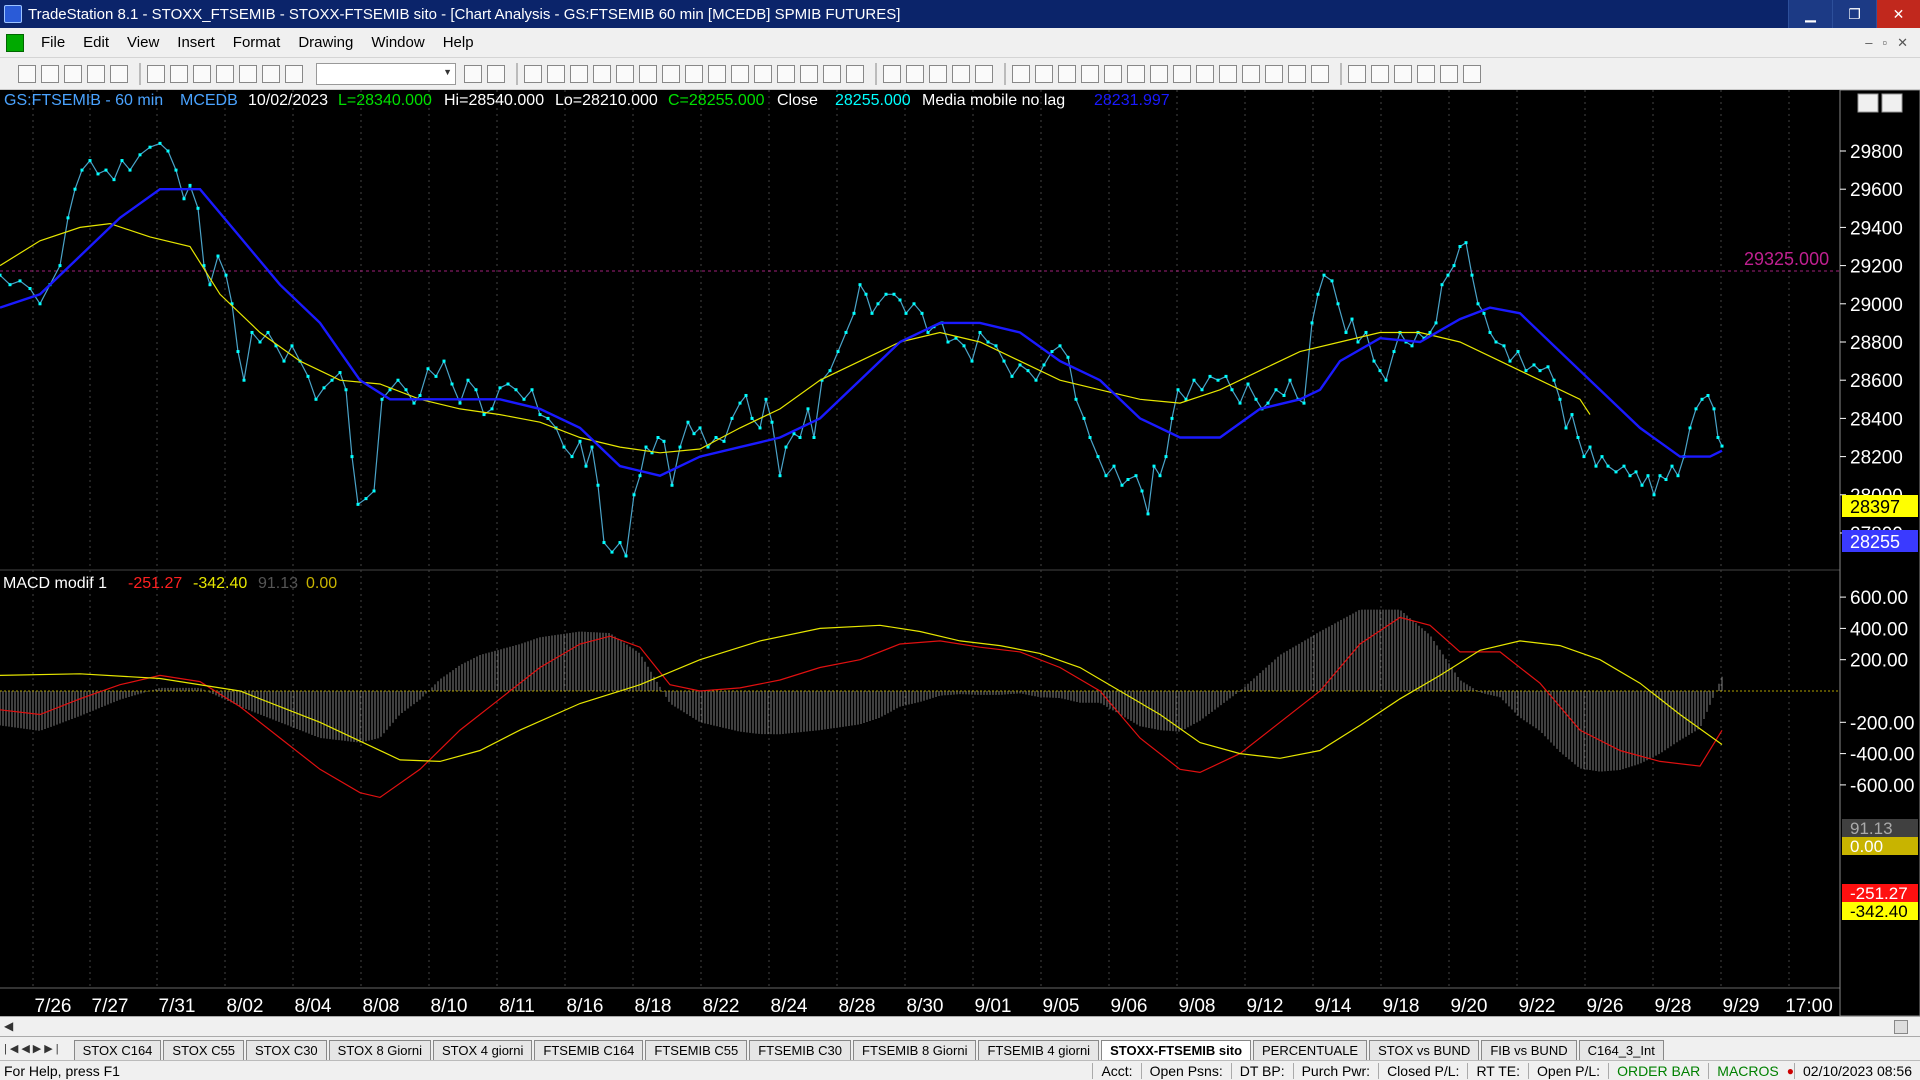 The width and height of the screenshot is (1920, 1080). I want to click on sync-icon, so click(225, 73).